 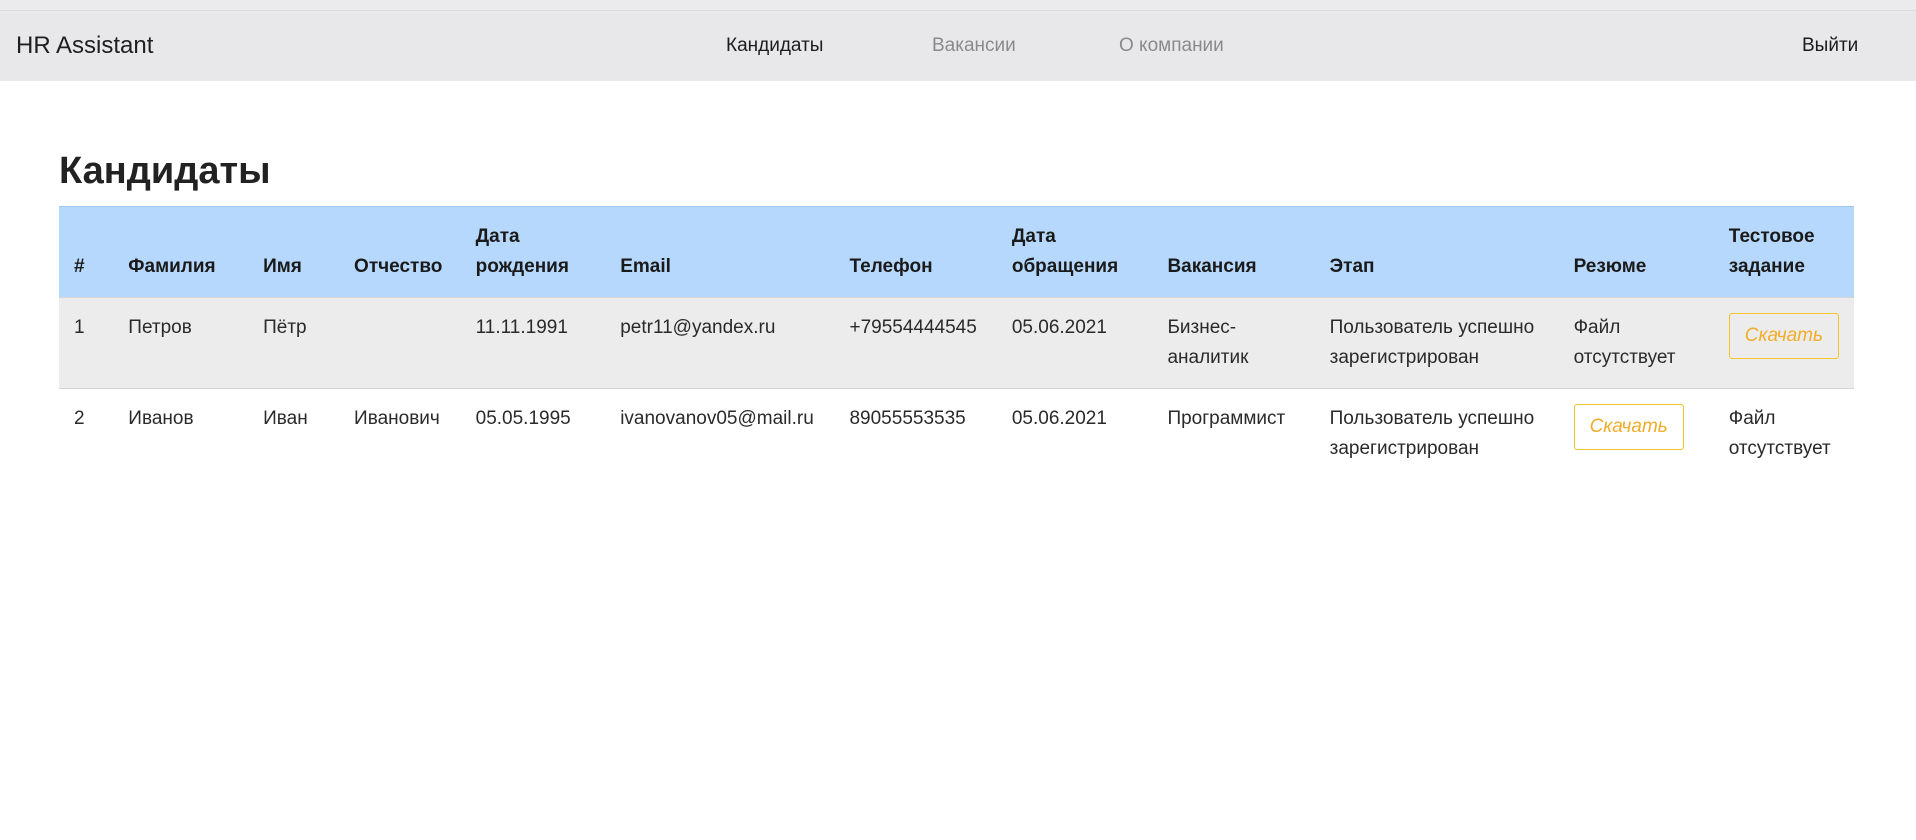 I want to click on header-phone: Телефон, so click(x=915, y=252).